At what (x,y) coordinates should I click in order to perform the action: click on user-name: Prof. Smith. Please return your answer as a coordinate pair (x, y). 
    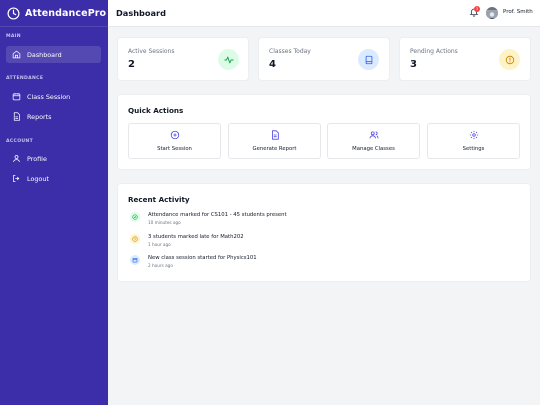
    Looking at the image, I should click on (518, 12).